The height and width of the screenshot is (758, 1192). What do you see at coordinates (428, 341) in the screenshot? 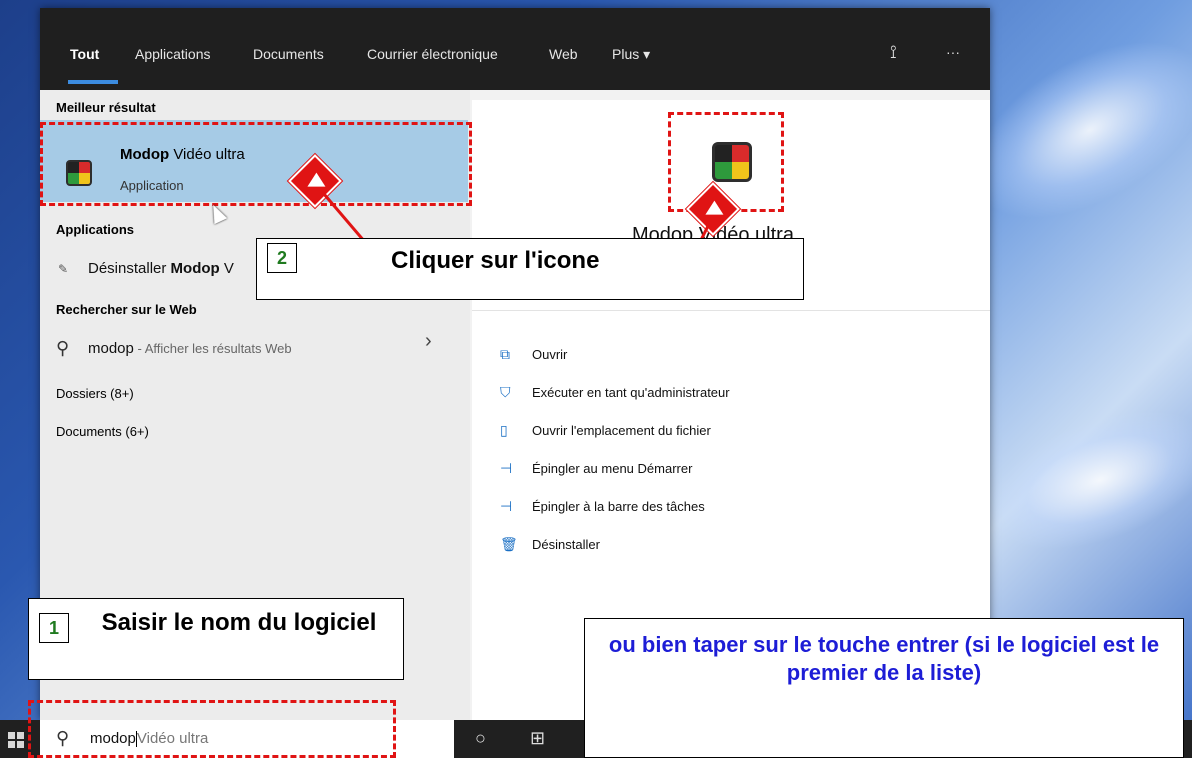
I see `chevron-right-icon: ›` at bounding box center [428, 341].